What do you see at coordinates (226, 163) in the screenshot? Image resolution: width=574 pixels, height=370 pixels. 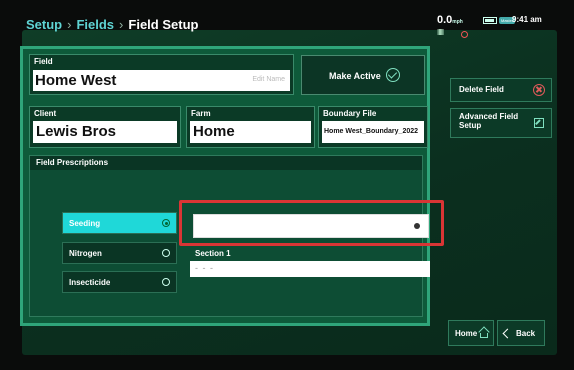 I see `prescriptions-header: Field Prescriptions` at bounding box center [226, 163].